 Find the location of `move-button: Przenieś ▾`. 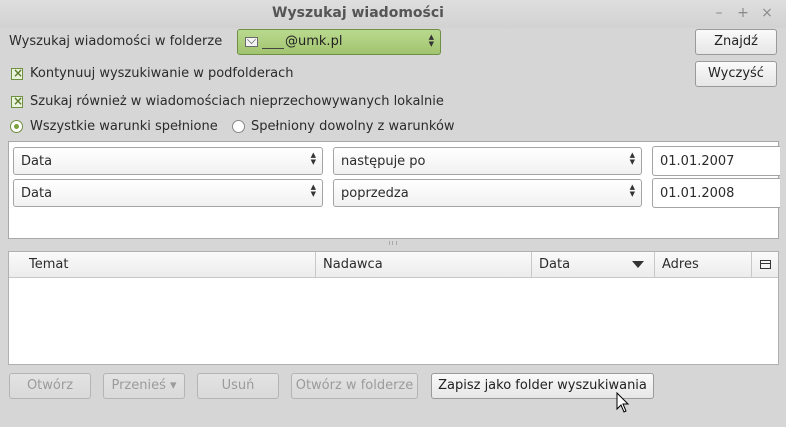

move-button: Przenieś ▾ is located at coordinates (144, 386).